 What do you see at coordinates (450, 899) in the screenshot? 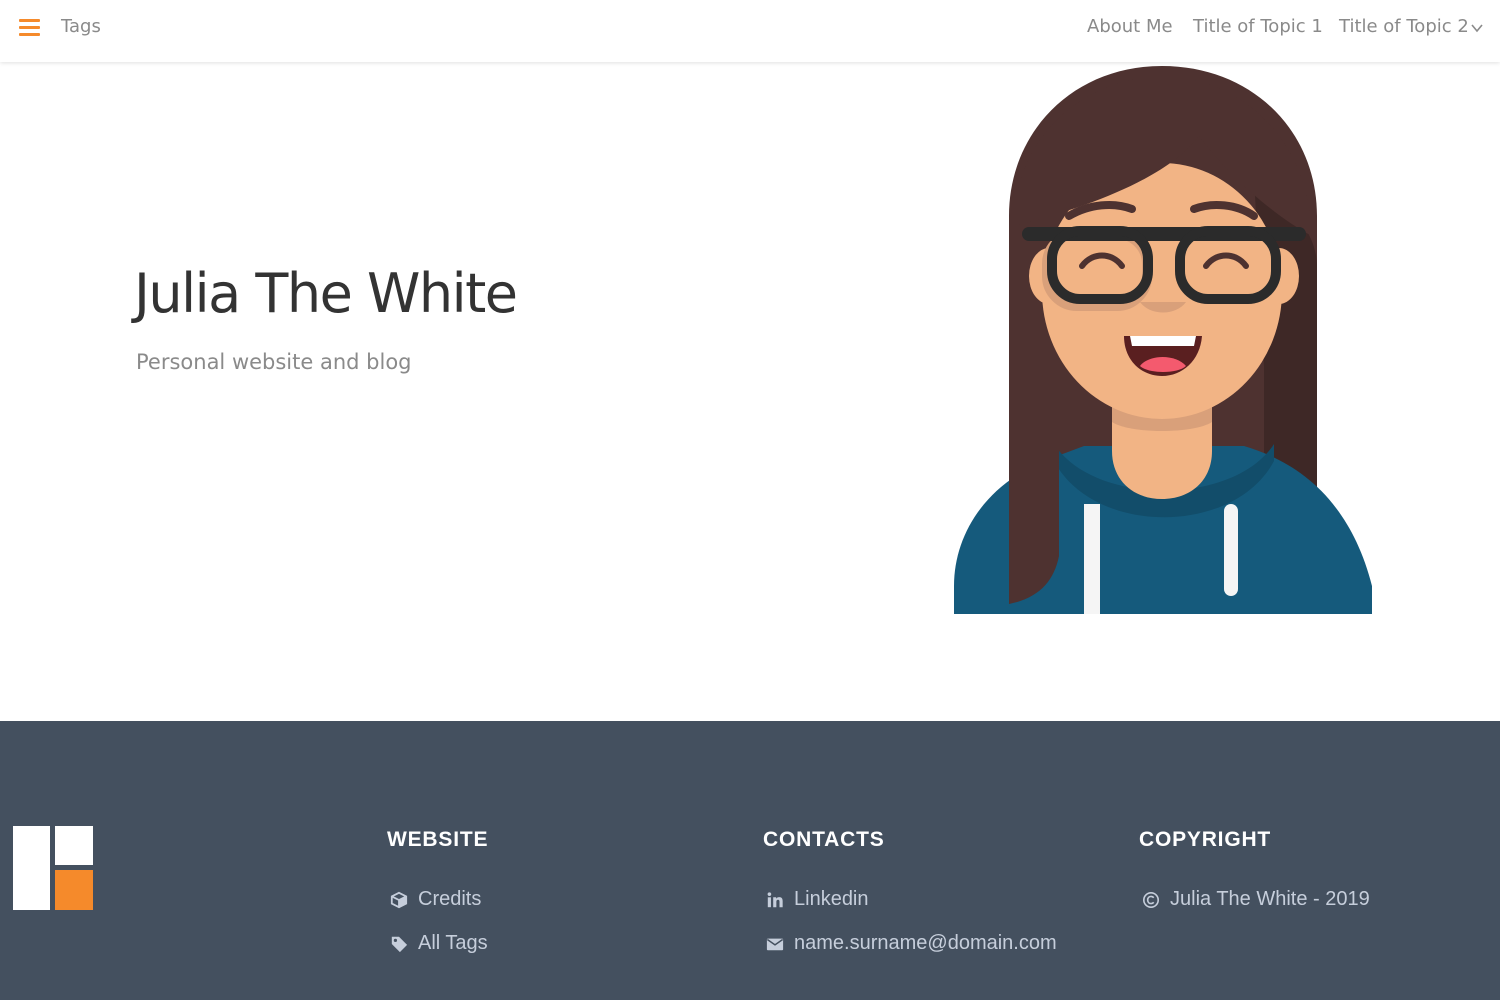
I see `footer-credits-label: Credits` at bounding box center [450, 899].